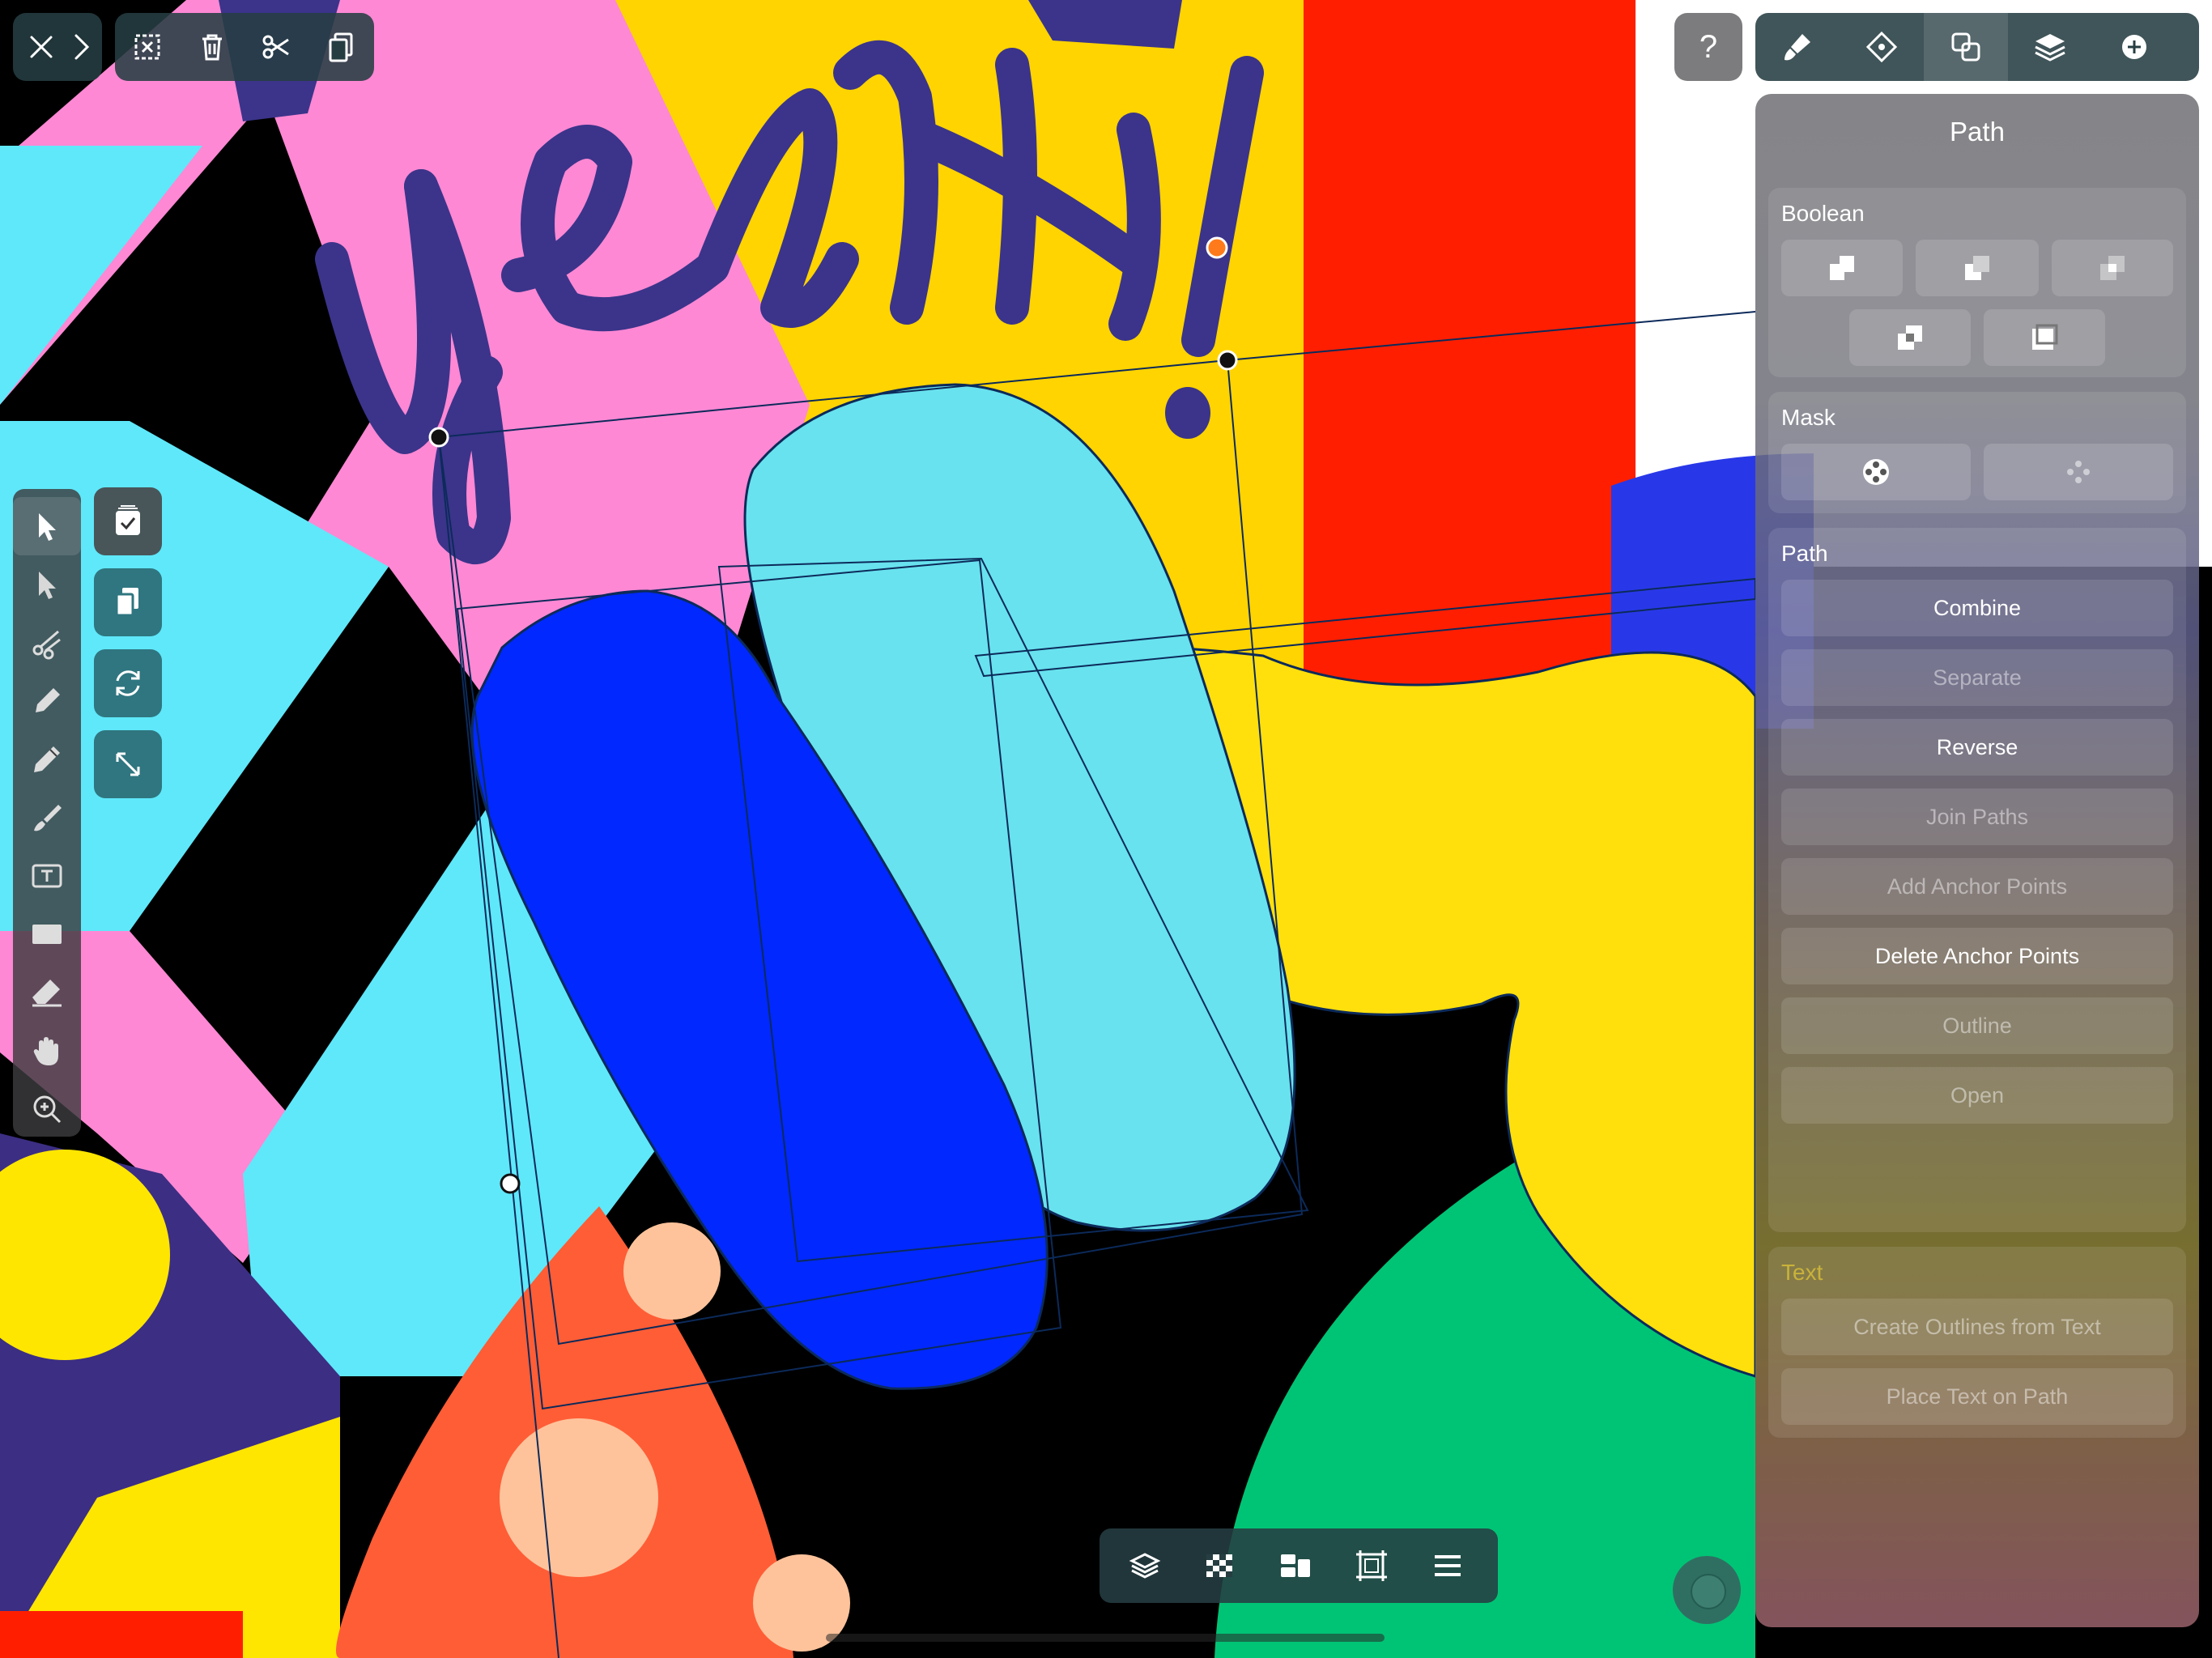 The height and width of the screenshot is (1658, 2212). I want to click on rotate-icon, so click(128, 683).